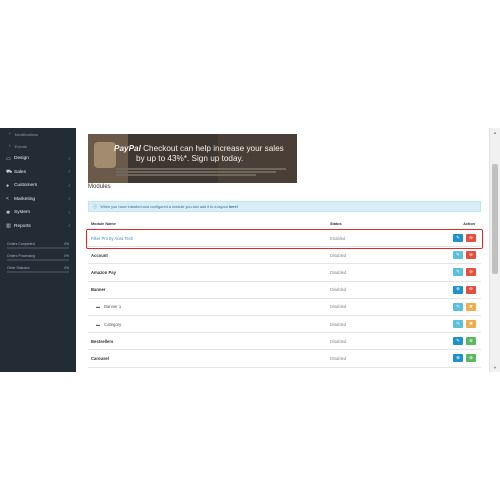 Image resolution: width=500 pixels, height=500 pixels. Describe the element at coordinates (9, 171) in the screenshot. I see `cart-icon: ⛟` at that location.